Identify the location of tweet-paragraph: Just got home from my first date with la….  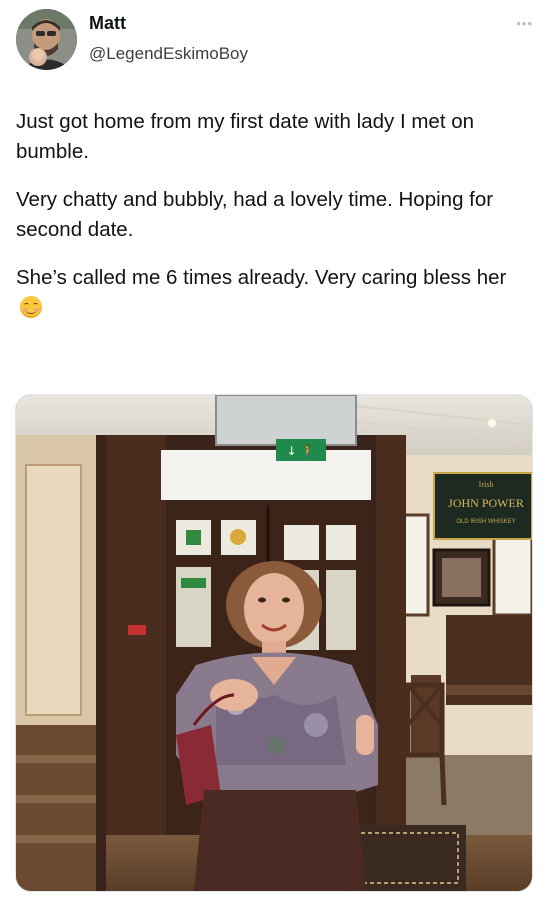
(245, 136).